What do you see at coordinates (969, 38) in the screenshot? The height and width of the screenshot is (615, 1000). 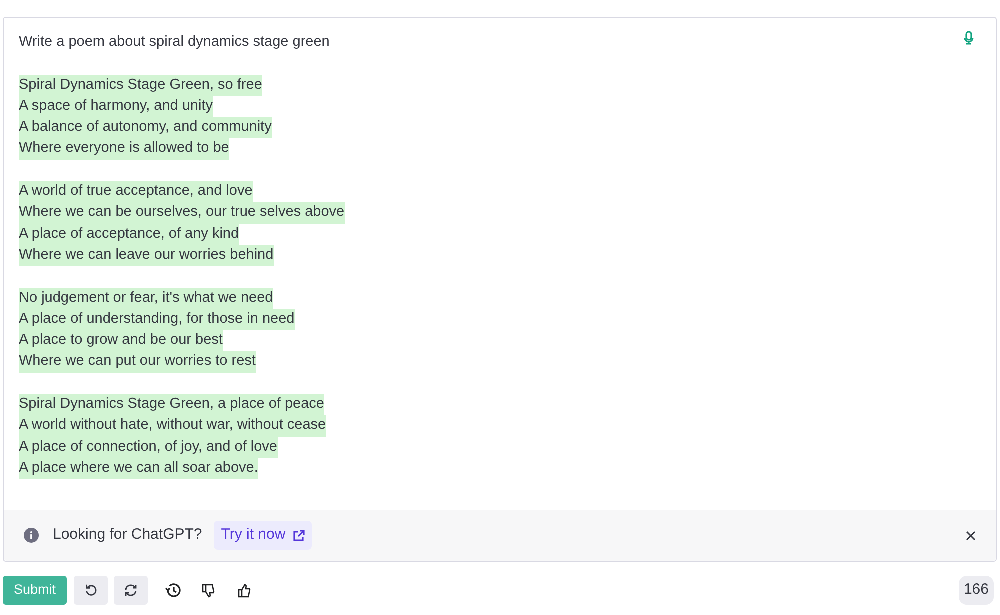 I see `microphone-icon` at bounding box center [969, 38].